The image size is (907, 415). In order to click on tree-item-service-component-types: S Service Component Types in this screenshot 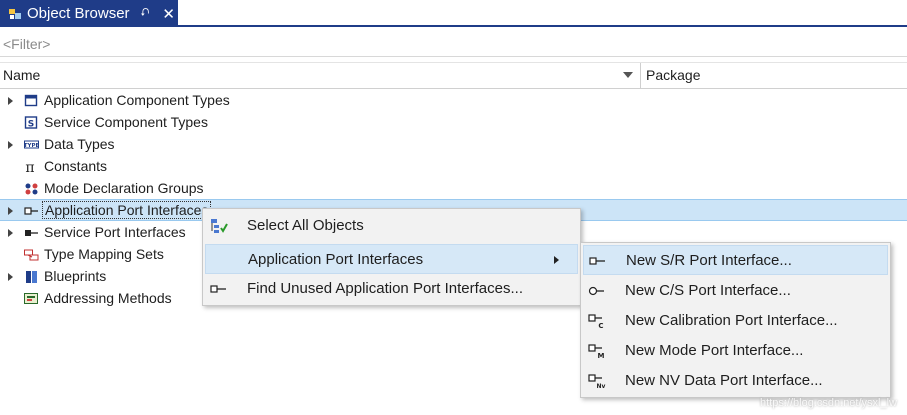, I will do `click(453, 123)`.